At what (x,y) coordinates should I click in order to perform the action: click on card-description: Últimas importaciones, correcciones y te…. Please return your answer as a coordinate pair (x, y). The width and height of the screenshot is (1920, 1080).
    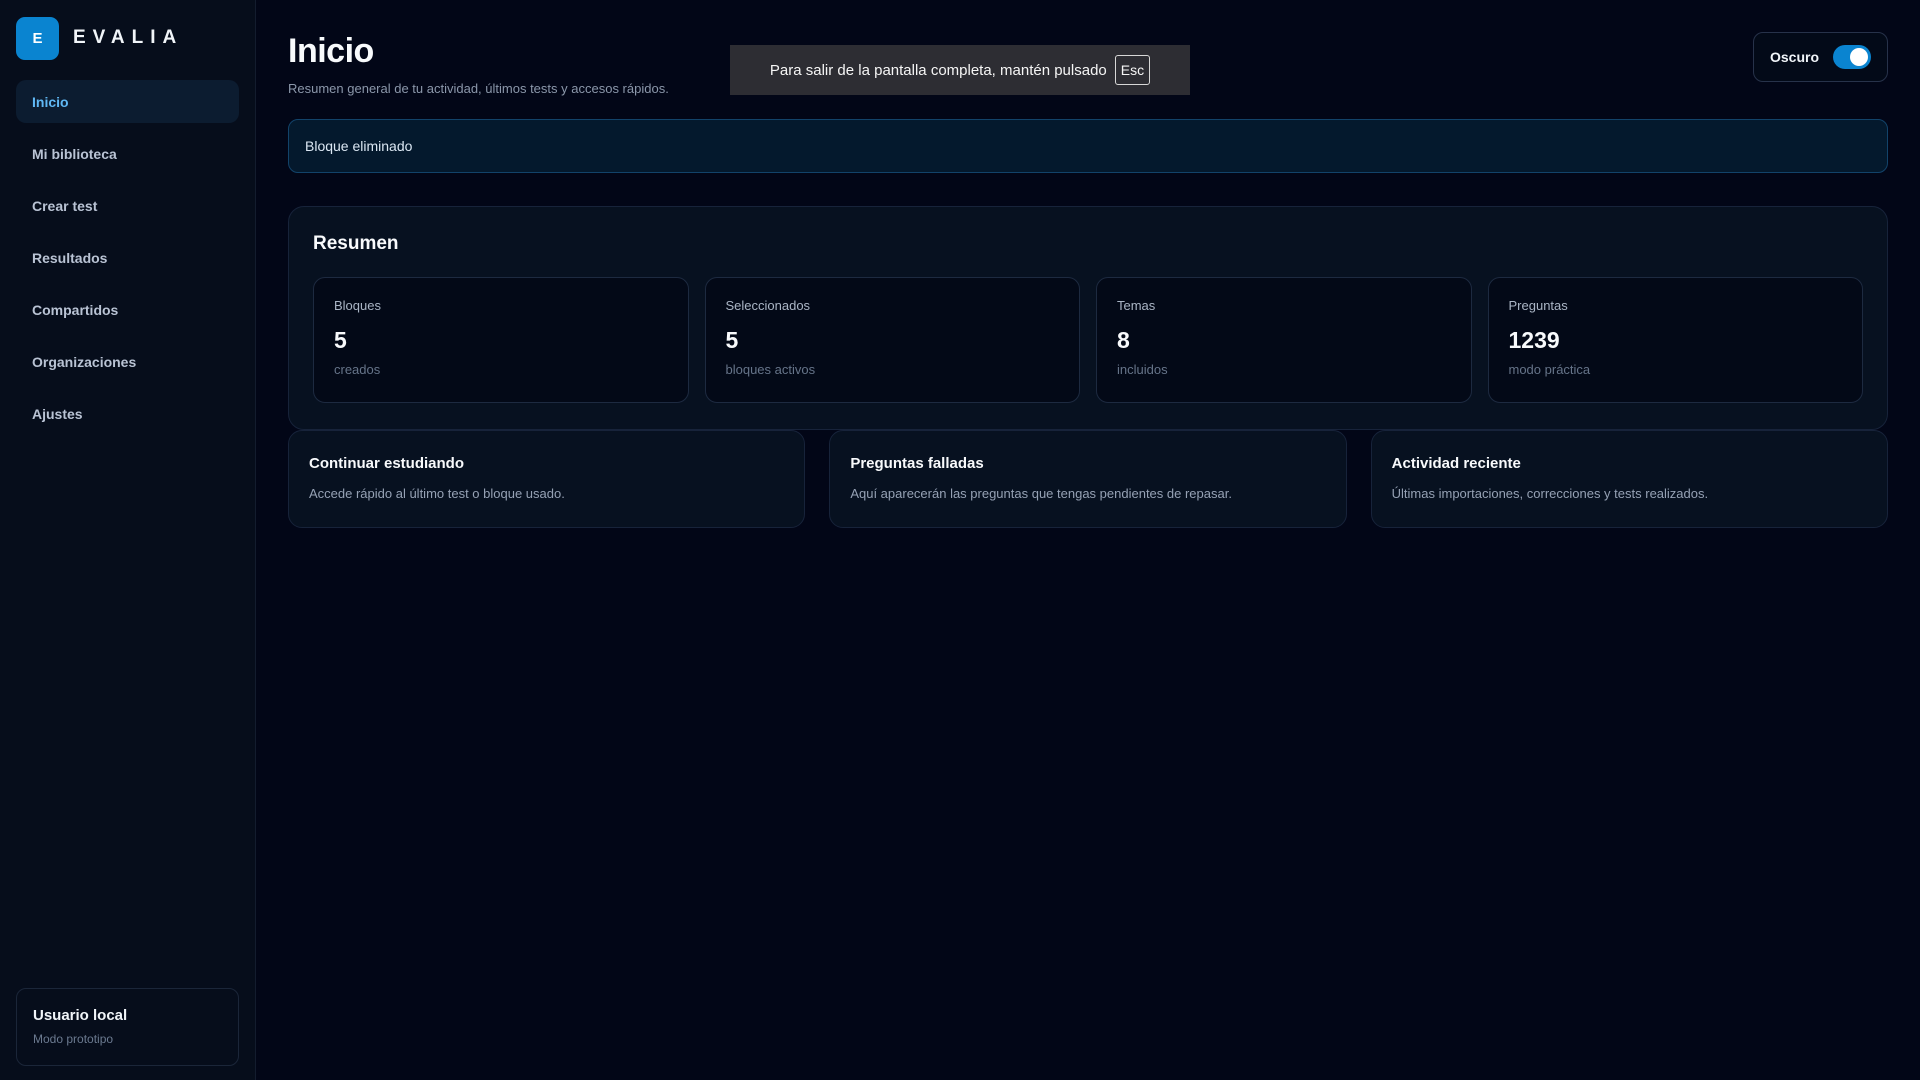
    Looking at the image, I should click on (1550, 493).